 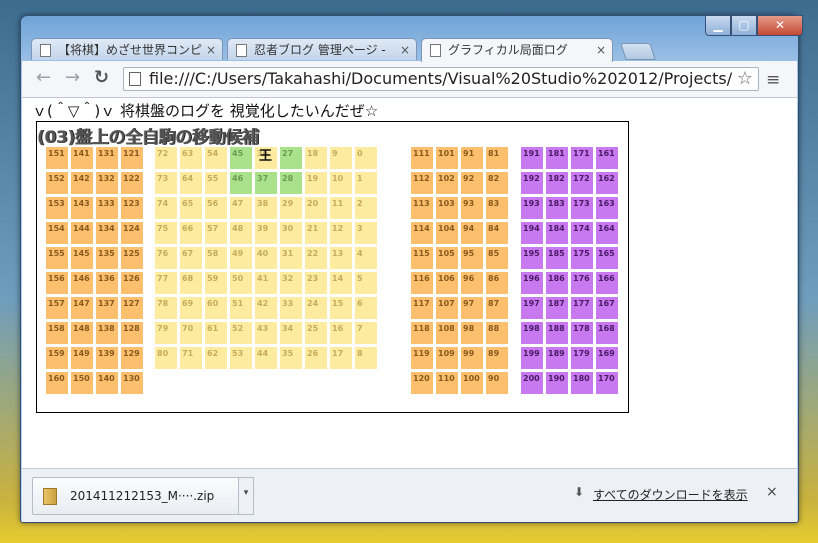 What do you see at coordinates (166, 158) in the screenshot?
I see `board-cell: 72` at bounding box center [166, 158].